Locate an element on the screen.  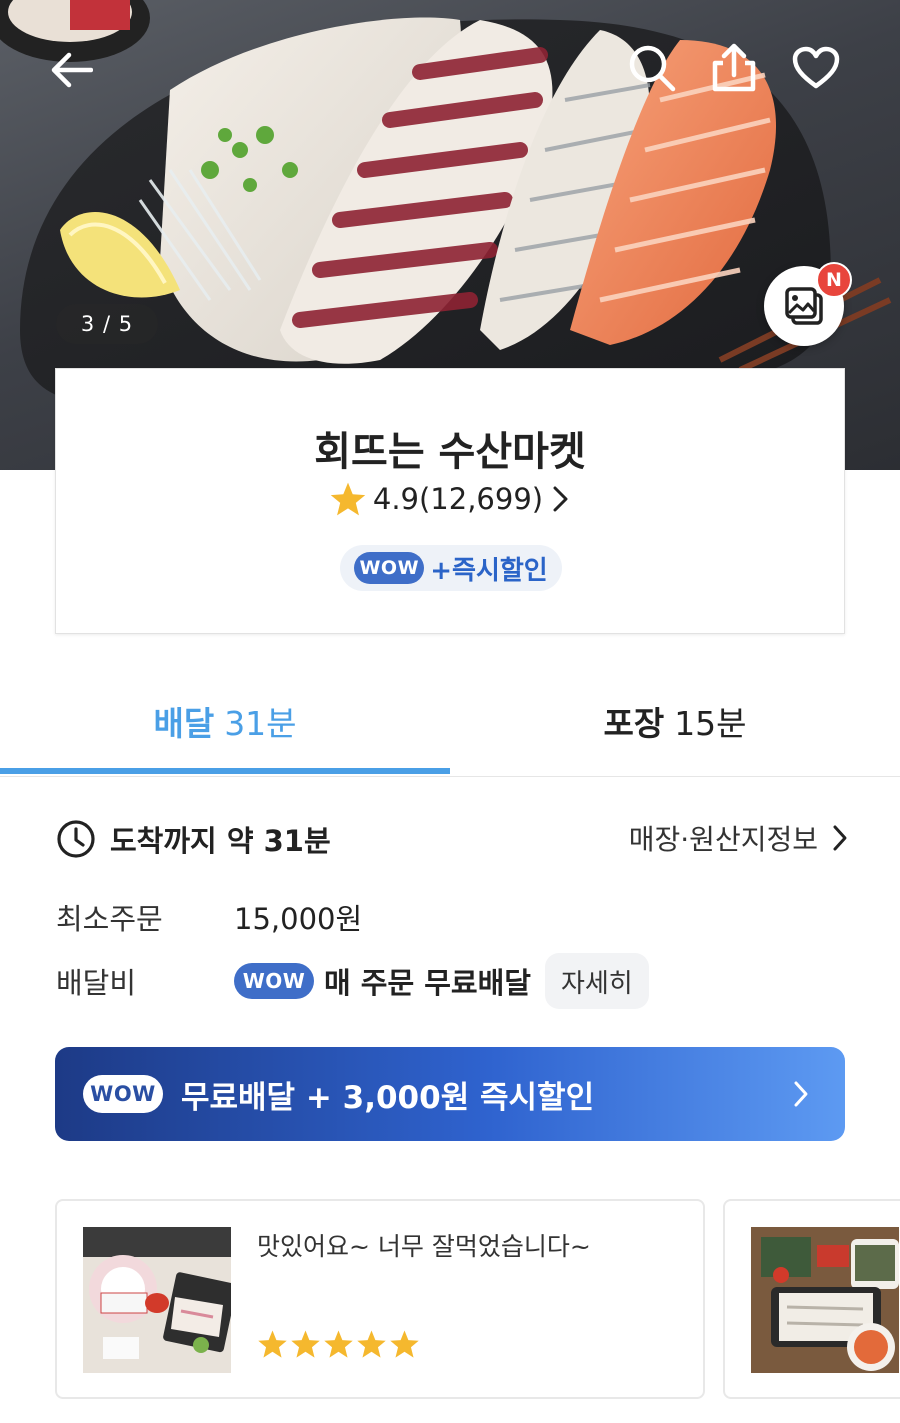
rating-value: 4.9(12,699) is located at coordinates (458, 499).